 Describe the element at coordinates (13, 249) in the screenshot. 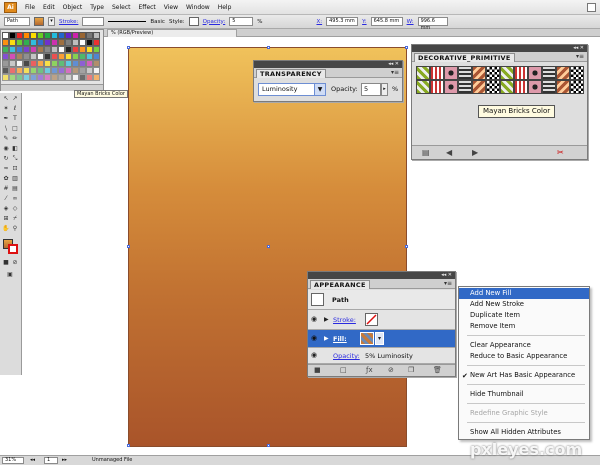

I see `stroke-color-icon` at that location.